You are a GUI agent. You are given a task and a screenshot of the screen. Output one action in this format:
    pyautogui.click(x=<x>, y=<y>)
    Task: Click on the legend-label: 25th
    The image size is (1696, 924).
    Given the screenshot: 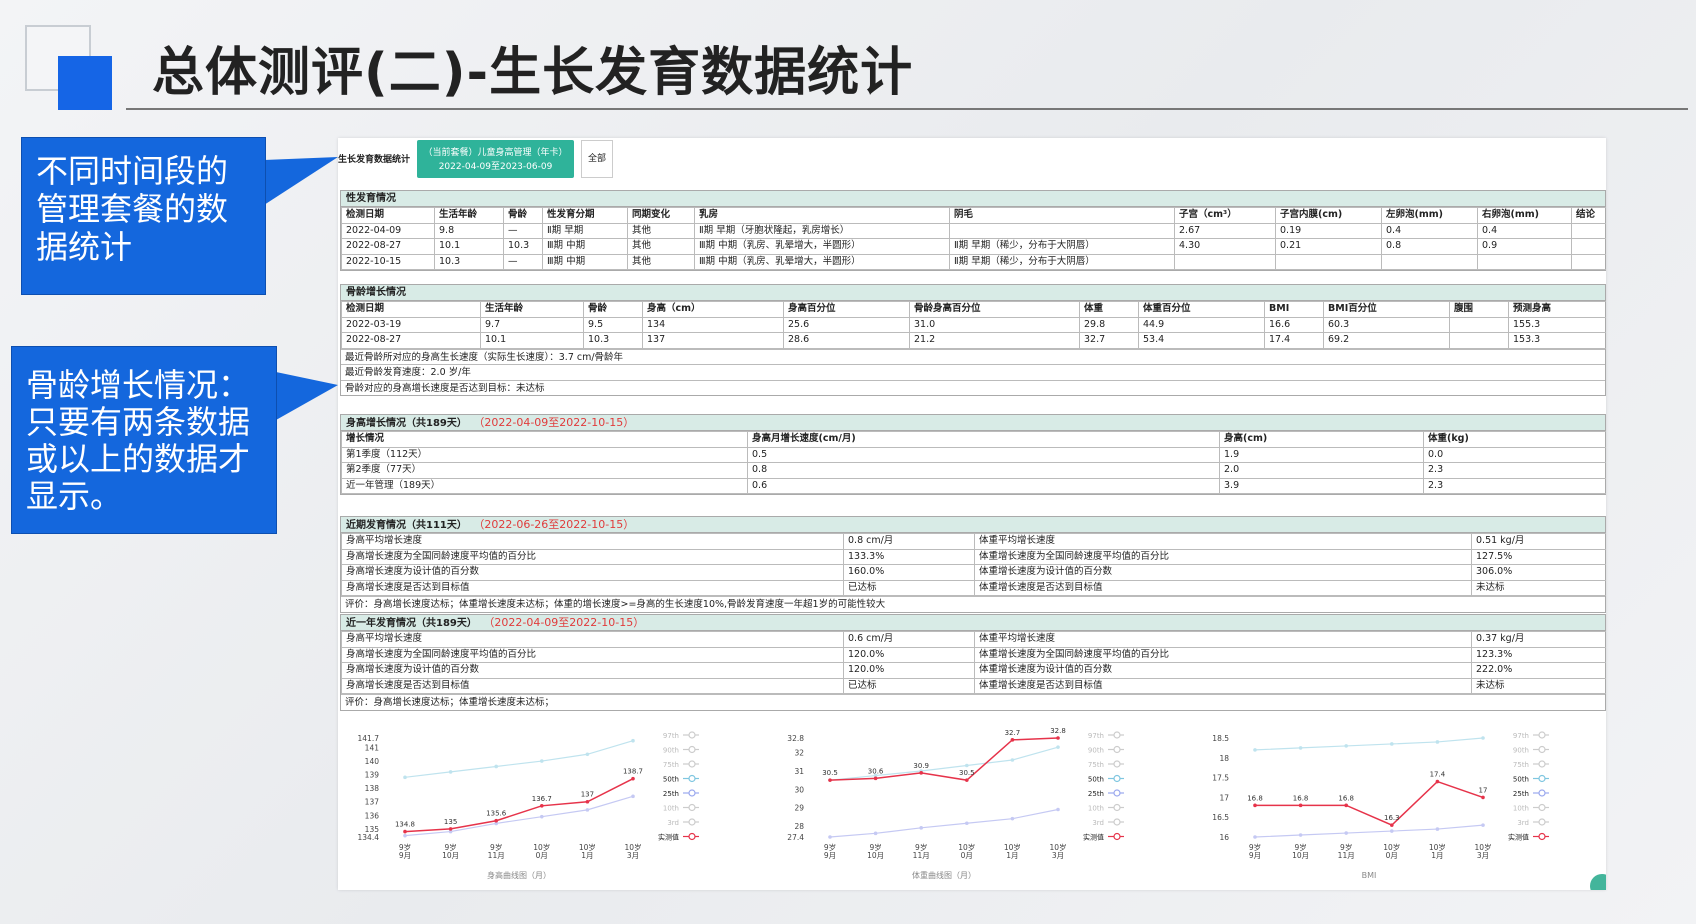 What is the action you would take?
    pyautogui.click(x=1521, y=794)
    